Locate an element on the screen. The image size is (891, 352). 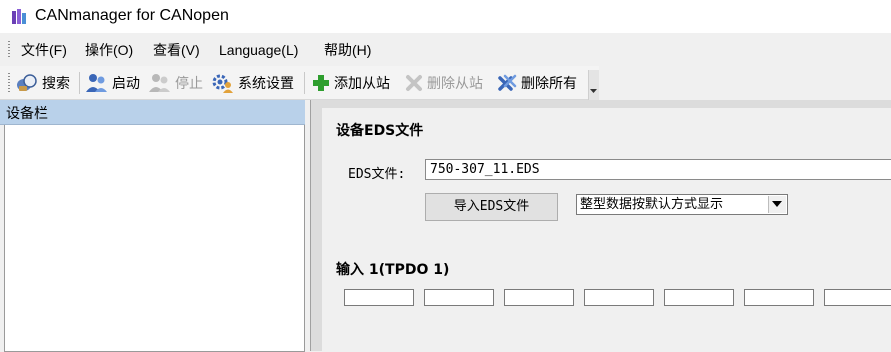
eds-file-label: EDS文件: is located at coordinates (377, 174).